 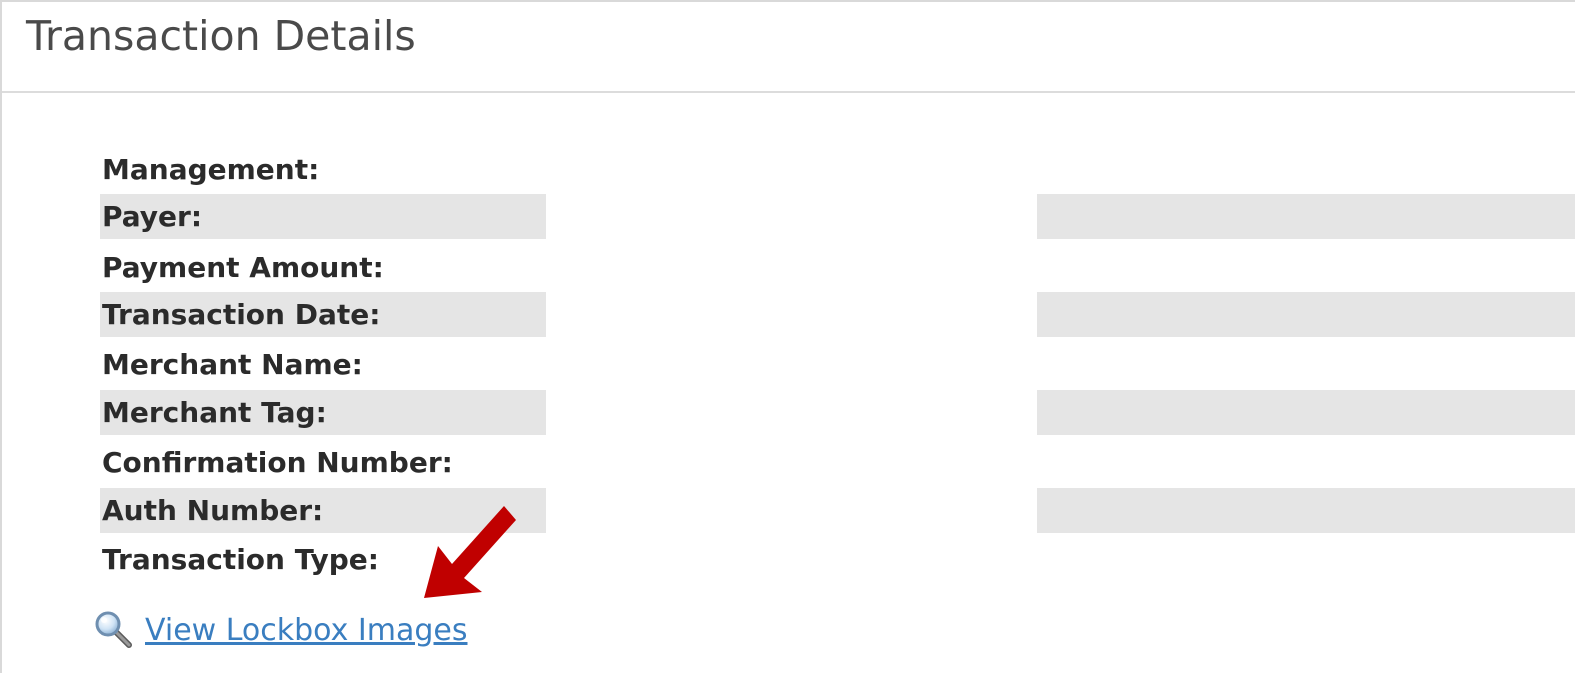 I want to click on field-label-auth-number: Auth Number:, so click(x=213, y=510).